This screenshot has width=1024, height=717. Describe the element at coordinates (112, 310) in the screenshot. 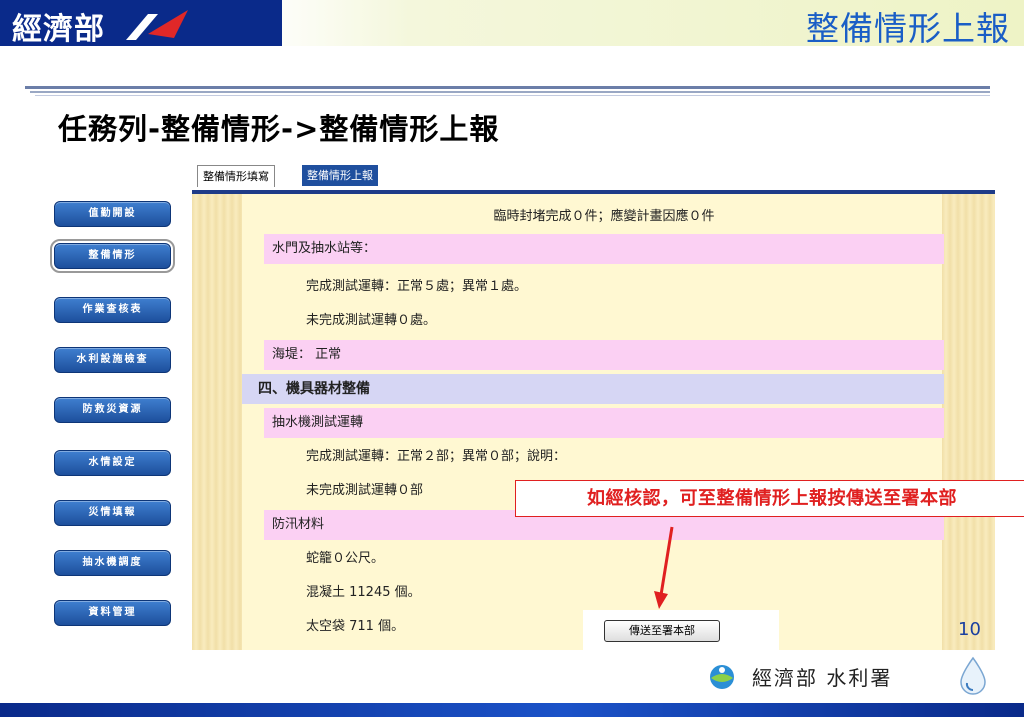

I see `sidebar-item-checklist: 作業查核表` at that location.